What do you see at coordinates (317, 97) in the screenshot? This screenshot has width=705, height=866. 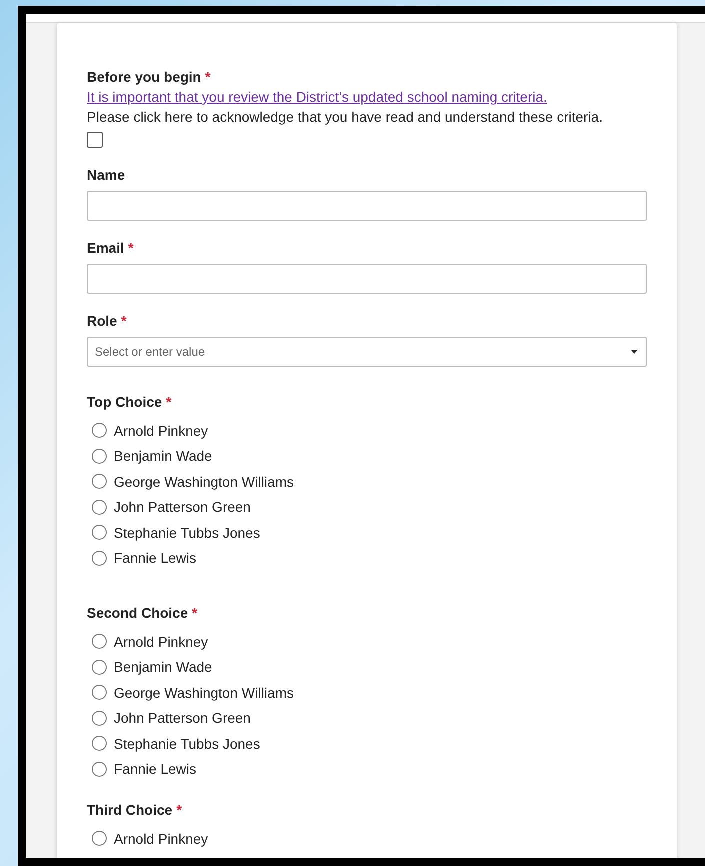 I see `criteria-link: It is important that you review the District’s updated school naming criteria.` at bounding box center [317, 97].